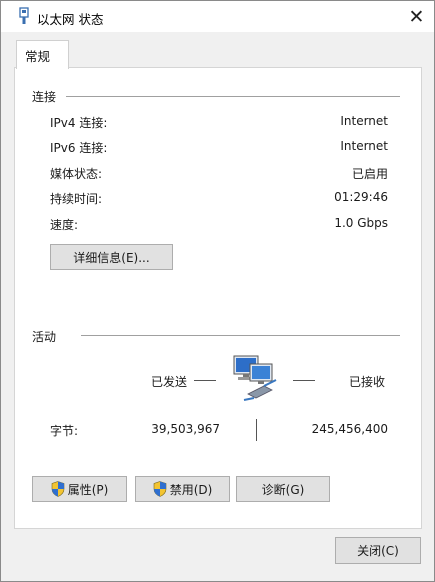  I want to click on tab-label: 常规, so click(38, 56).